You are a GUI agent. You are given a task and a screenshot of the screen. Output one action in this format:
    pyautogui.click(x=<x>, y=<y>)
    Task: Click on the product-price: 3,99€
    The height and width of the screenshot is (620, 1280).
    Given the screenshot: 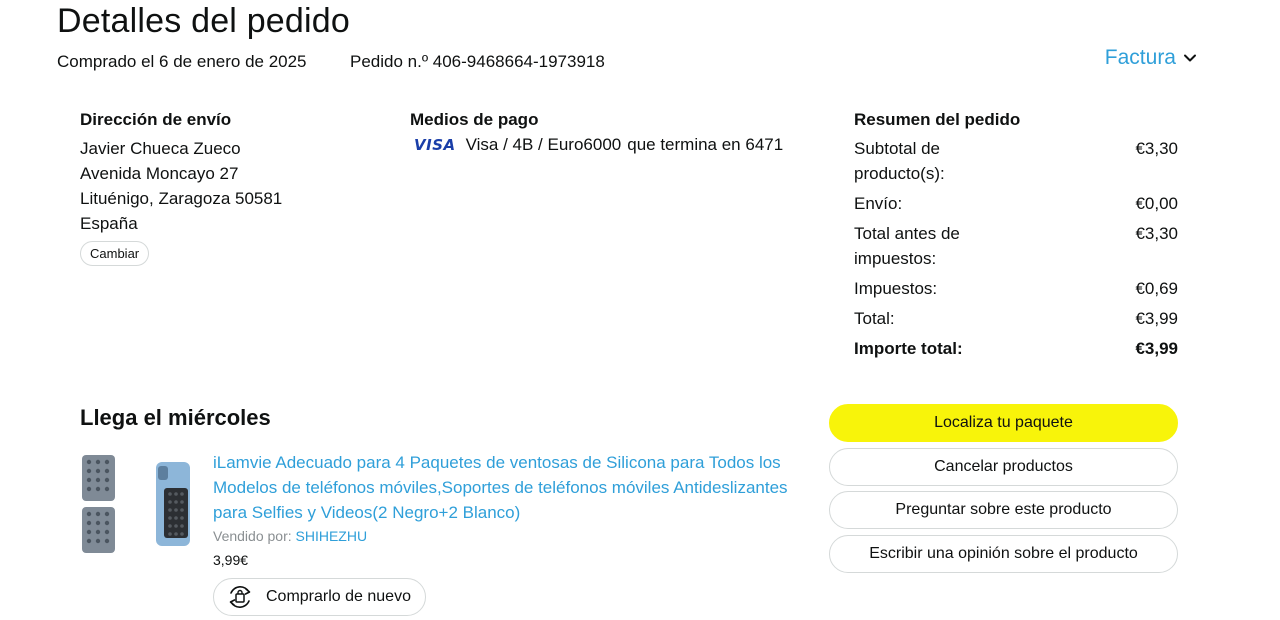 What is the action you would take?
    pyautogui.click(x=231, y=560)
    